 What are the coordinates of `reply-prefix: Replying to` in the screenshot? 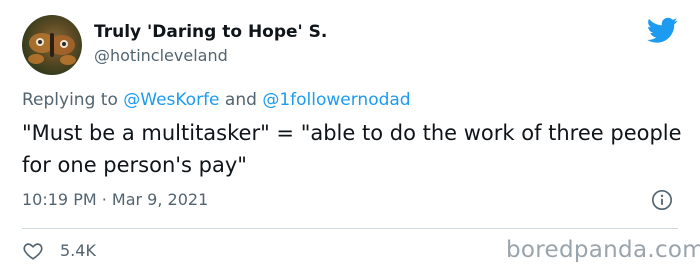 It's located at (73, 100).